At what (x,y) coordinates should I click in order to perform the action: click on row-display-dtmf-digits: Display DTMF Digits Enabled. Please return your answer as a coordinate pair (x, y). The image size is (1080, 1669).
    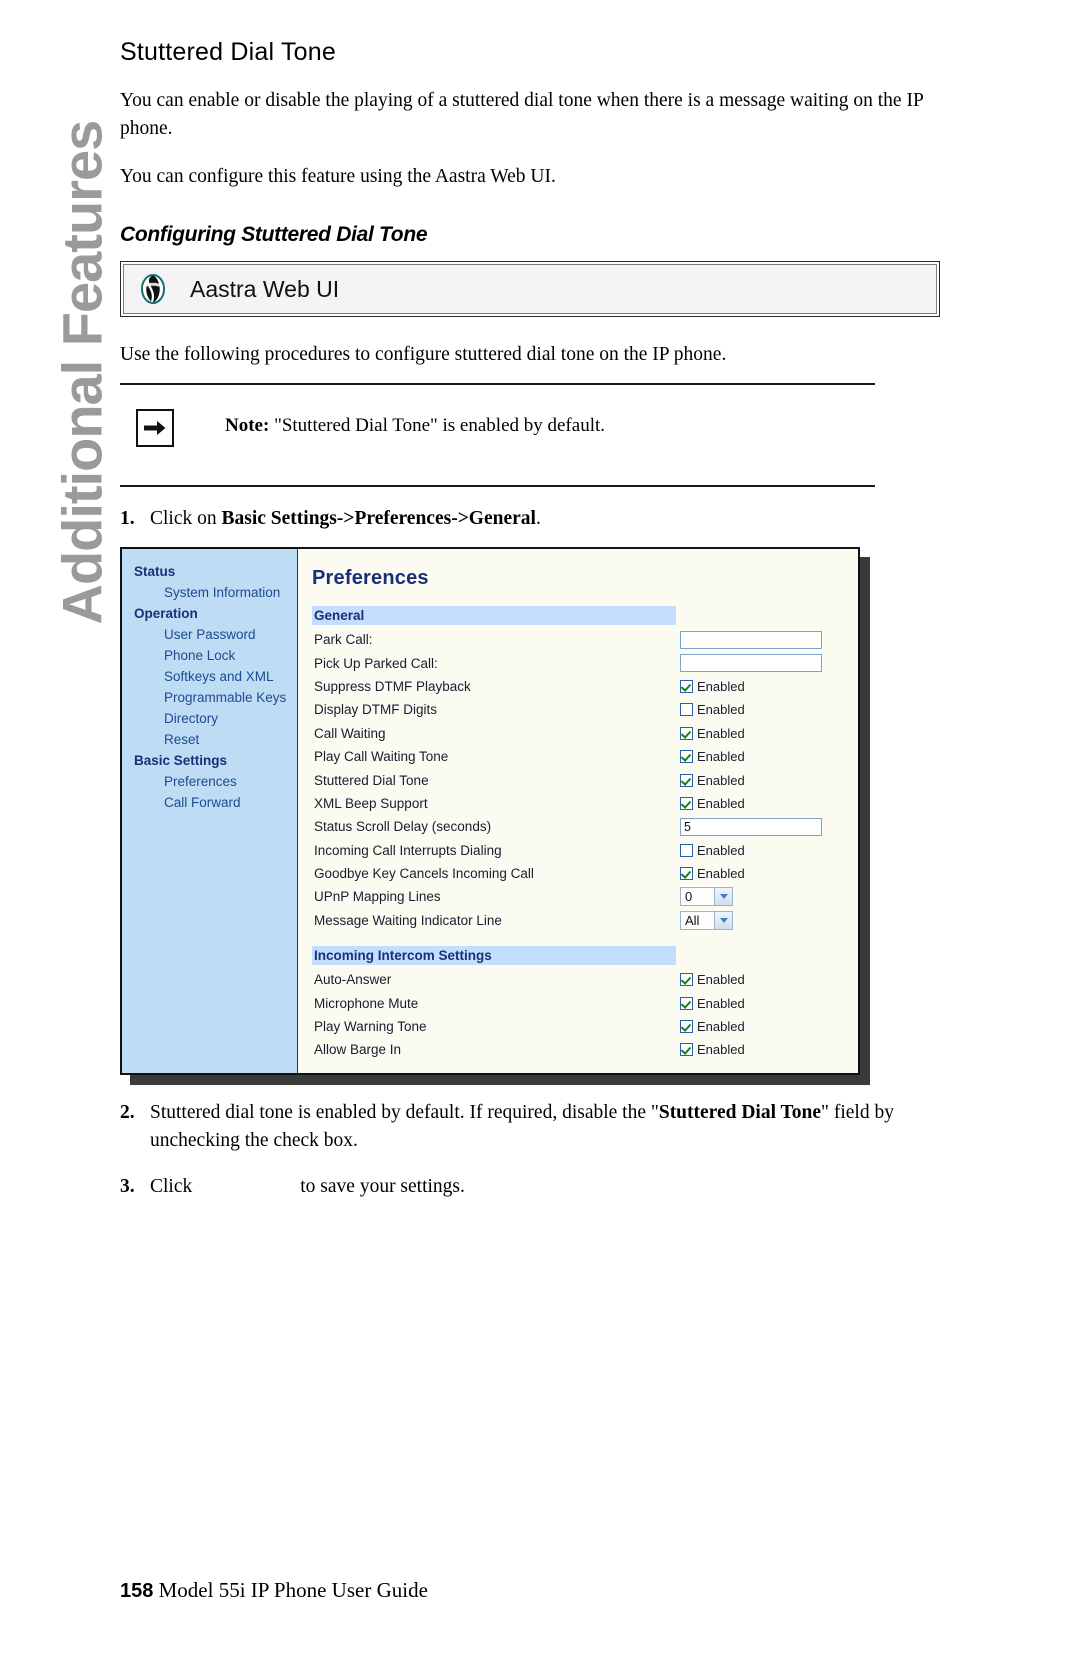
    Looking at the image, I should click on (585, 709).